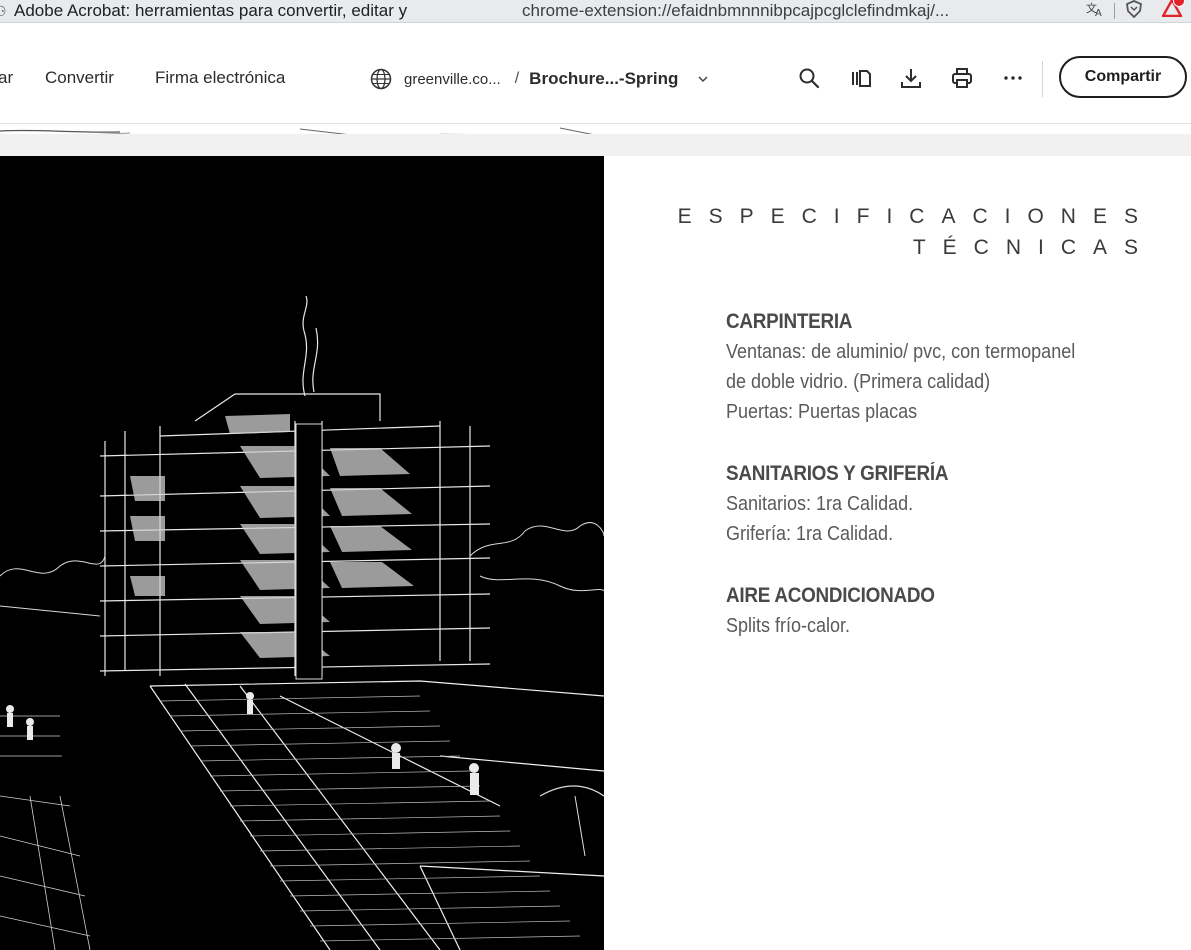 The image size is (1191, 950). Describe the element at coordinates (1123, 77) in the screenshot. I see `share-button: Compartir` at that location.